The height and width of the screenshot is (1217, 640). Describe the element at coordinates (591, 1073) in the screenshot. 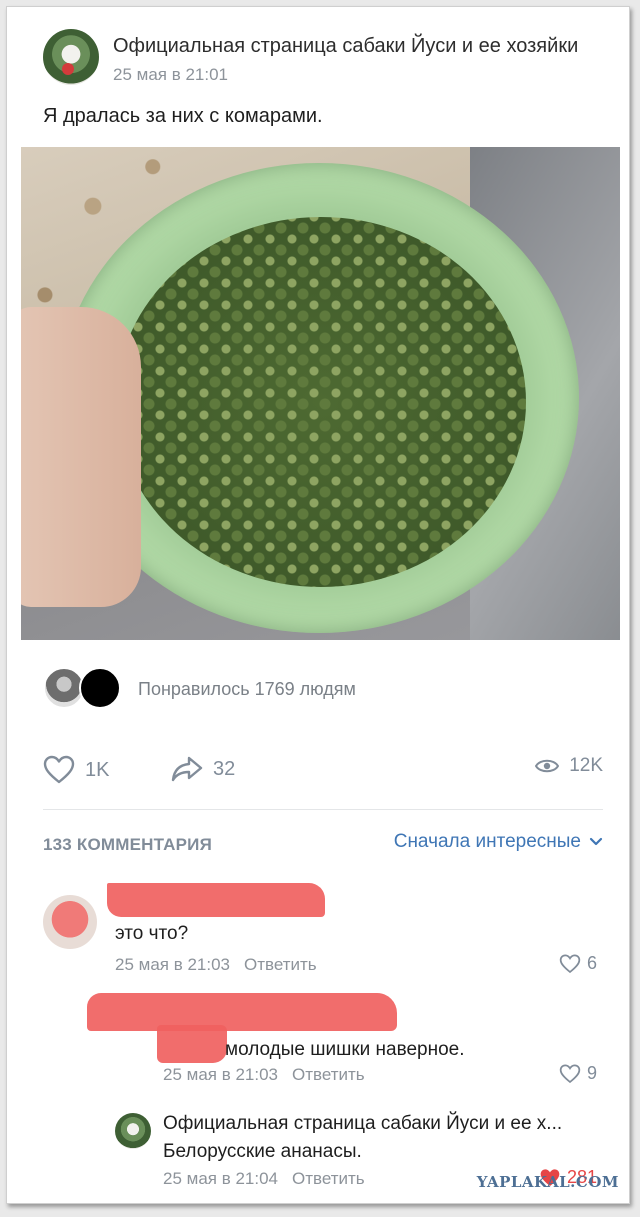

I see `comment-like-count: 9` at that location.